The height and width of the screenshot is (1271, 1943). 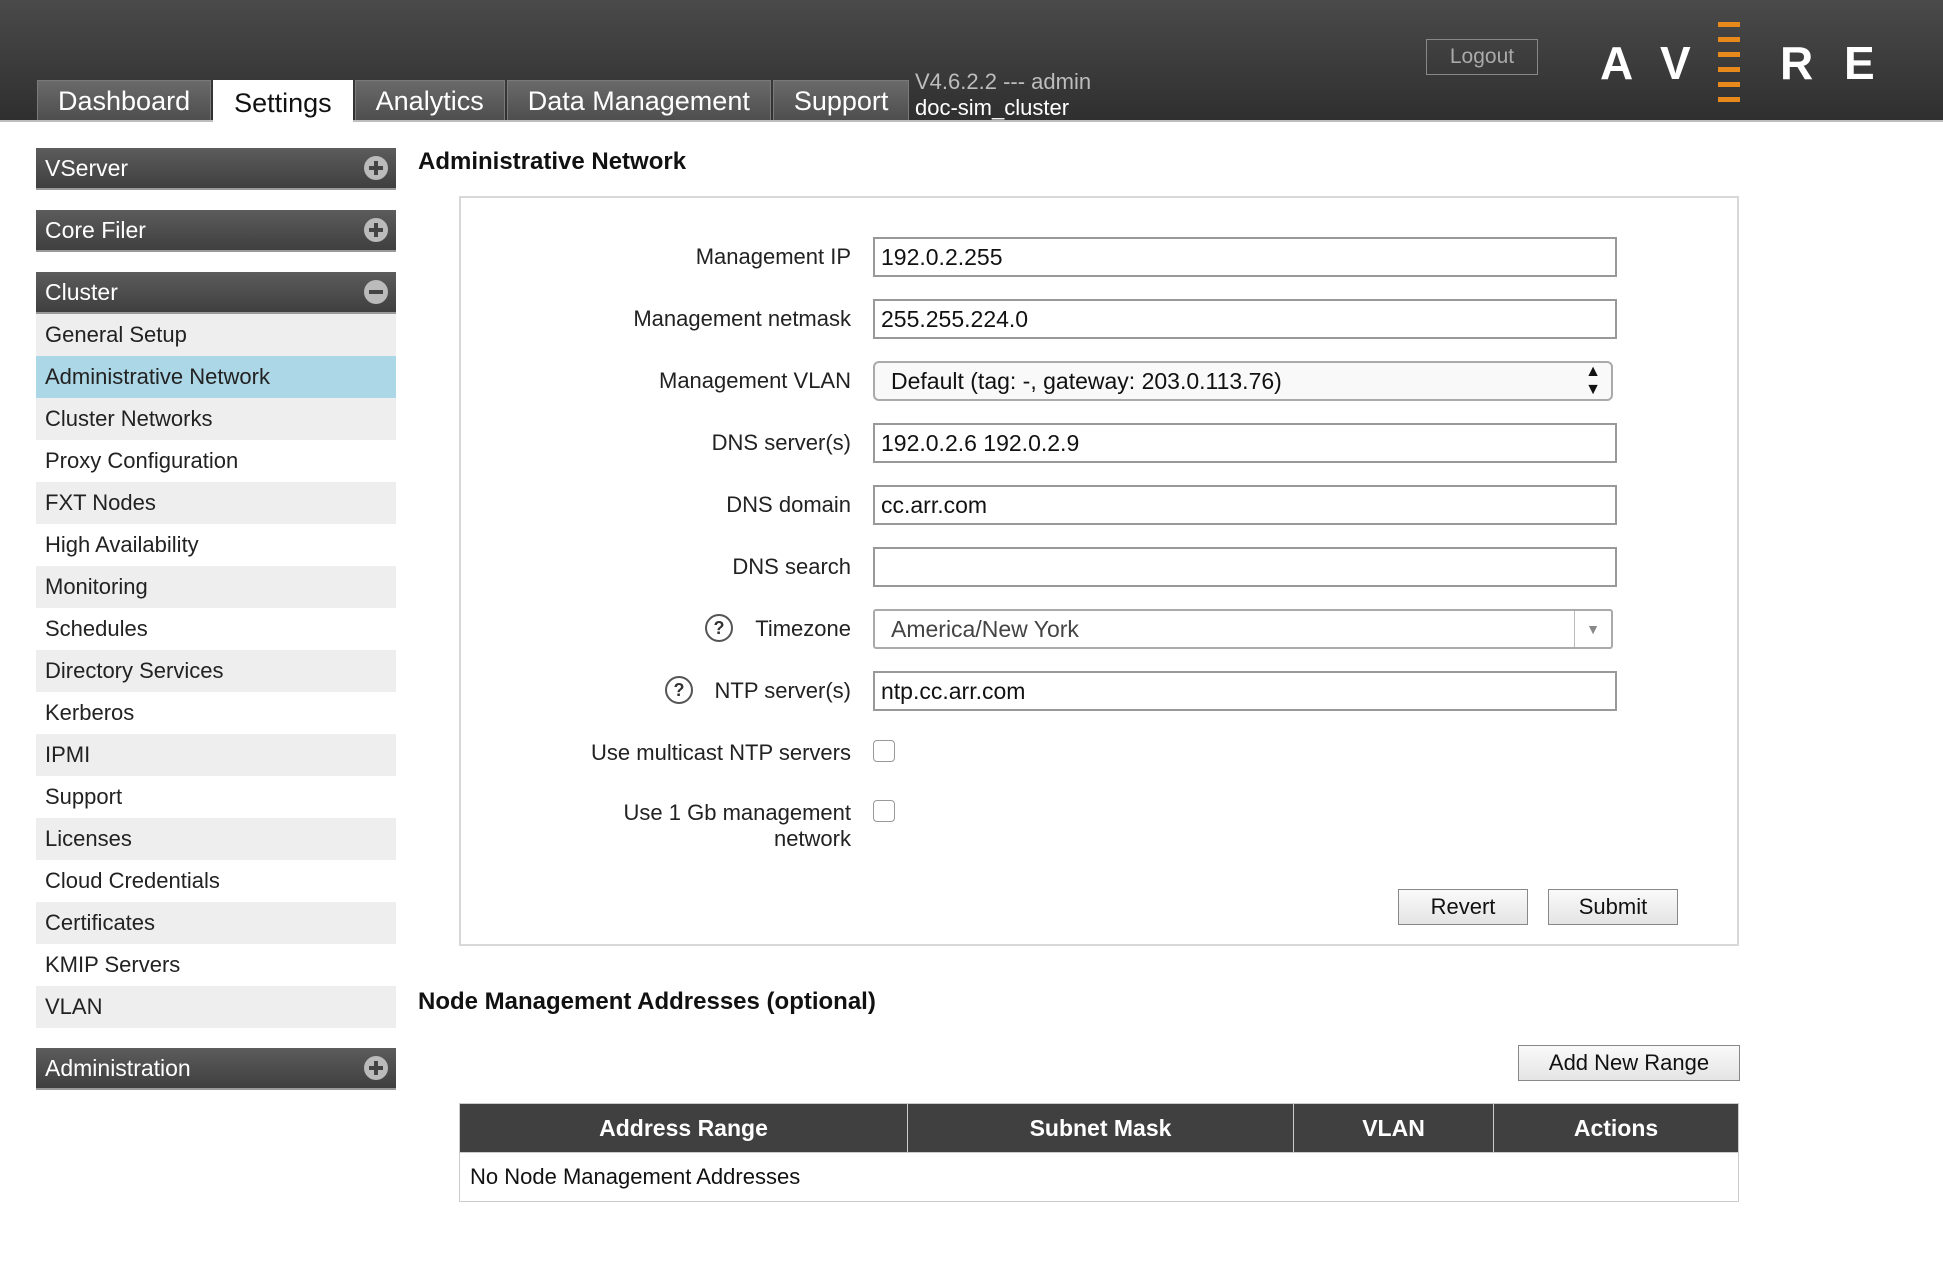 I want to click on logo-letter-a: A, so click(x=1617, y=63).